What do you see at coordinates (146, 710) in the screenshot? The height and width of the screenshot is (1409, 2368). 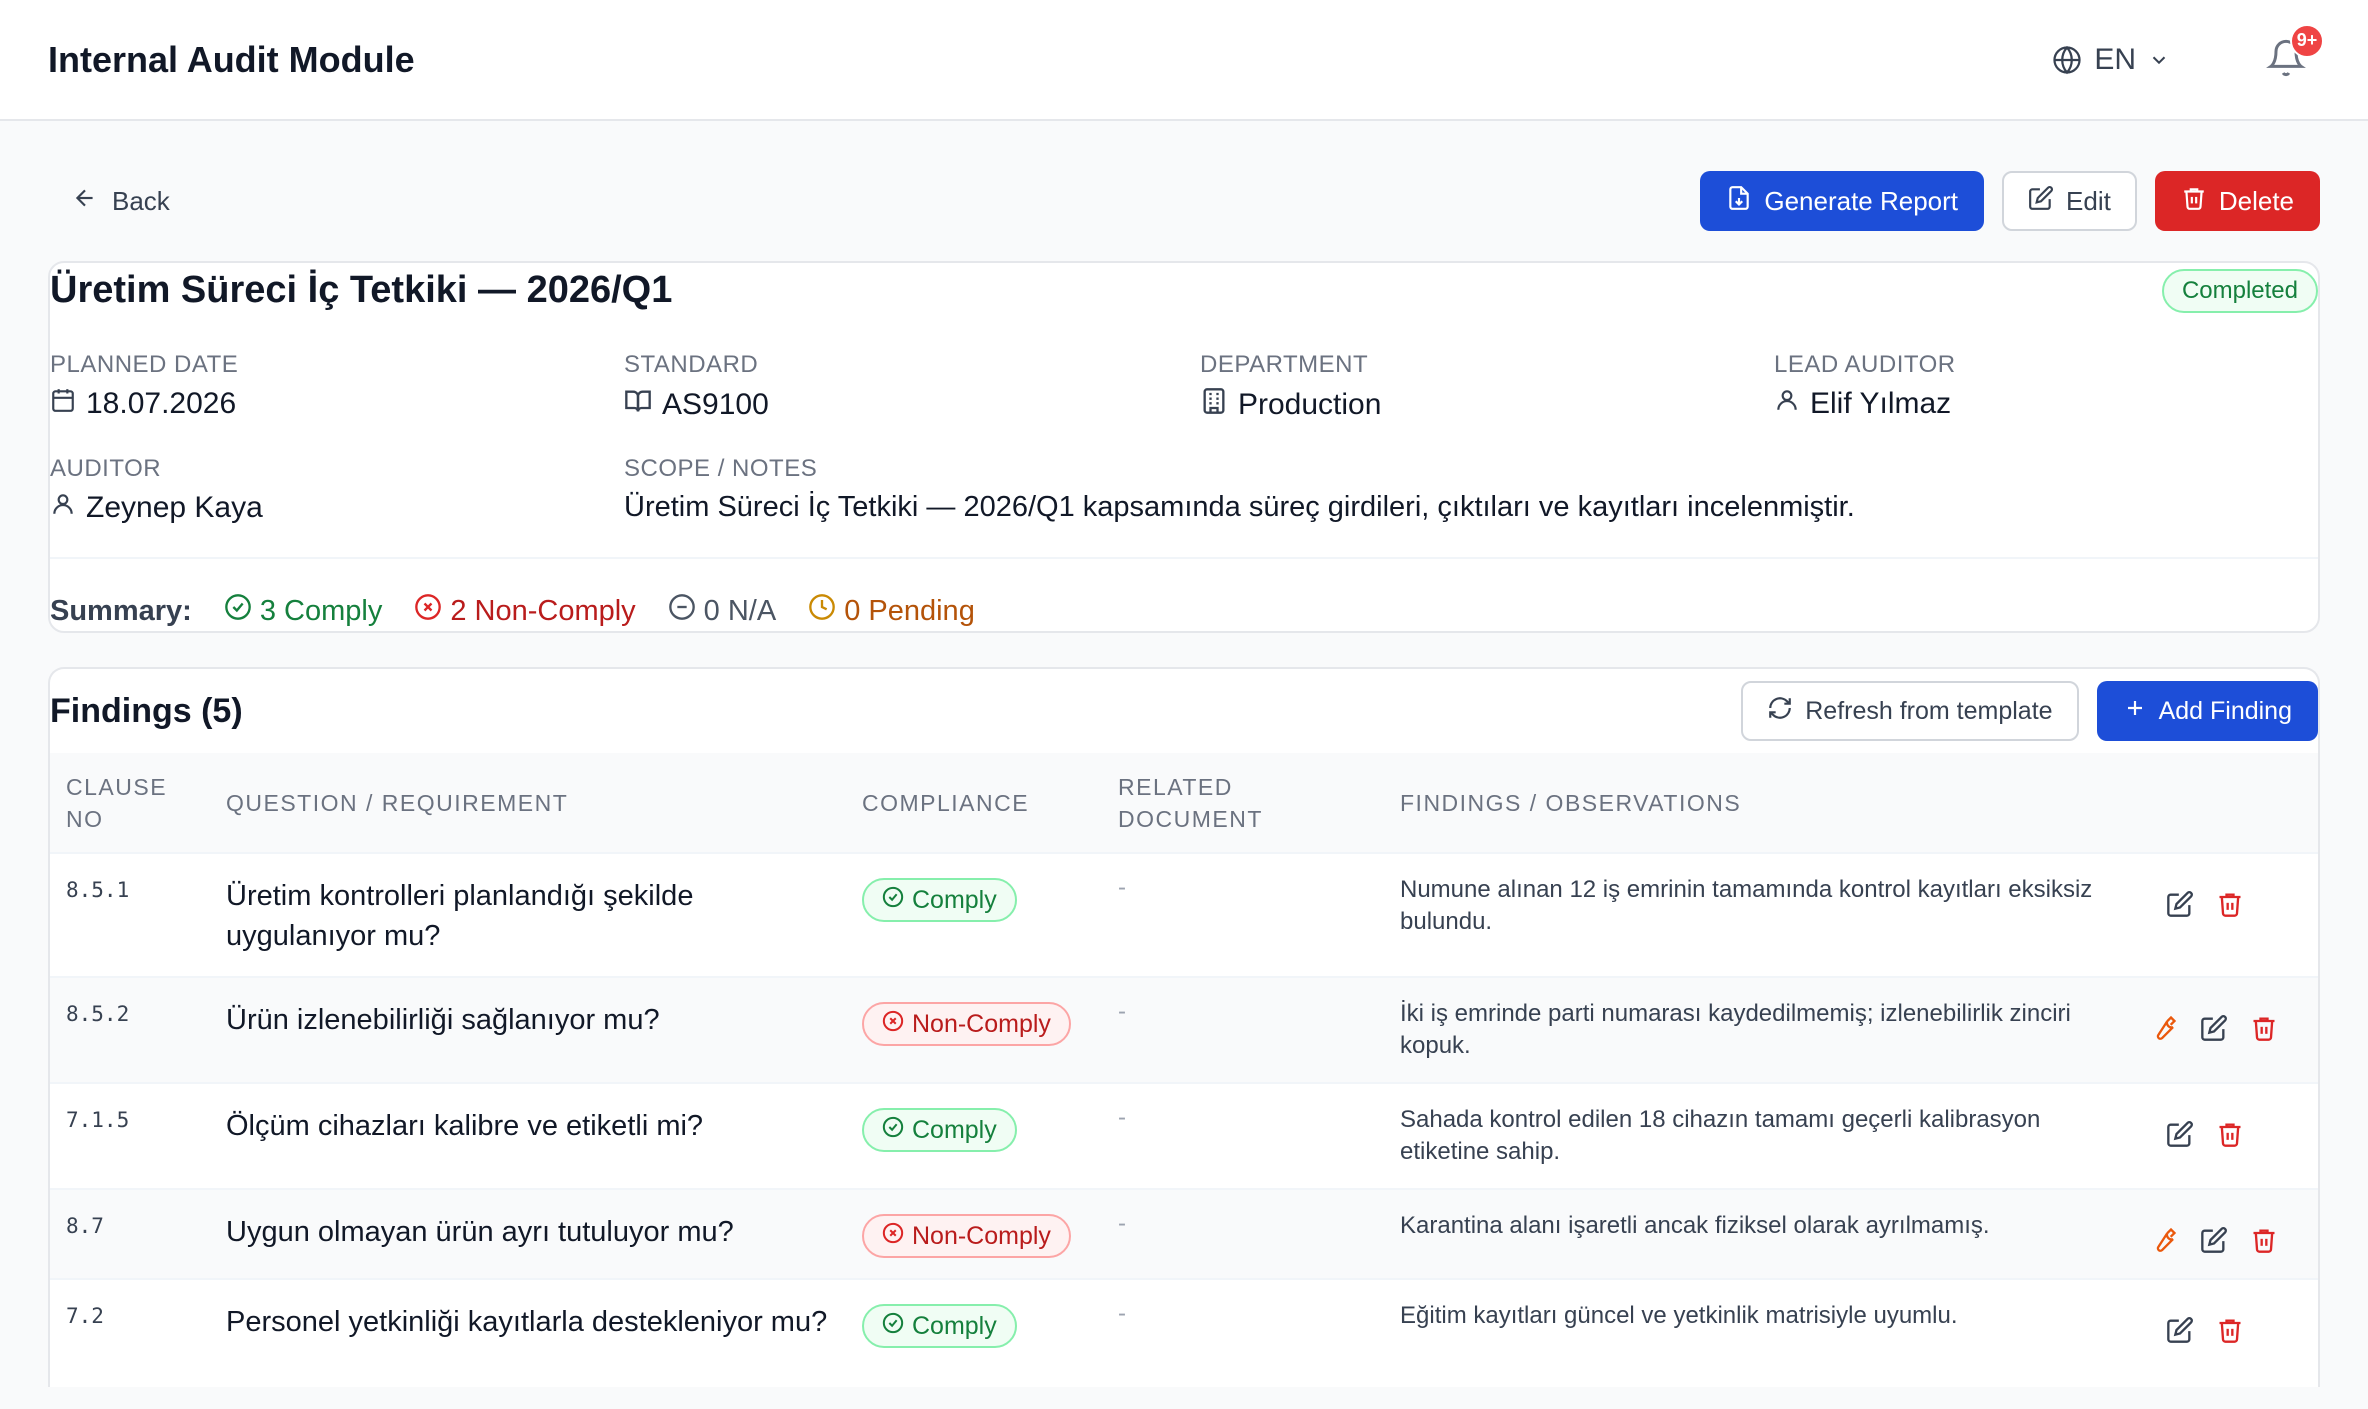 I see `findings-title: Findings (5)` at bounding box center [146, 710].